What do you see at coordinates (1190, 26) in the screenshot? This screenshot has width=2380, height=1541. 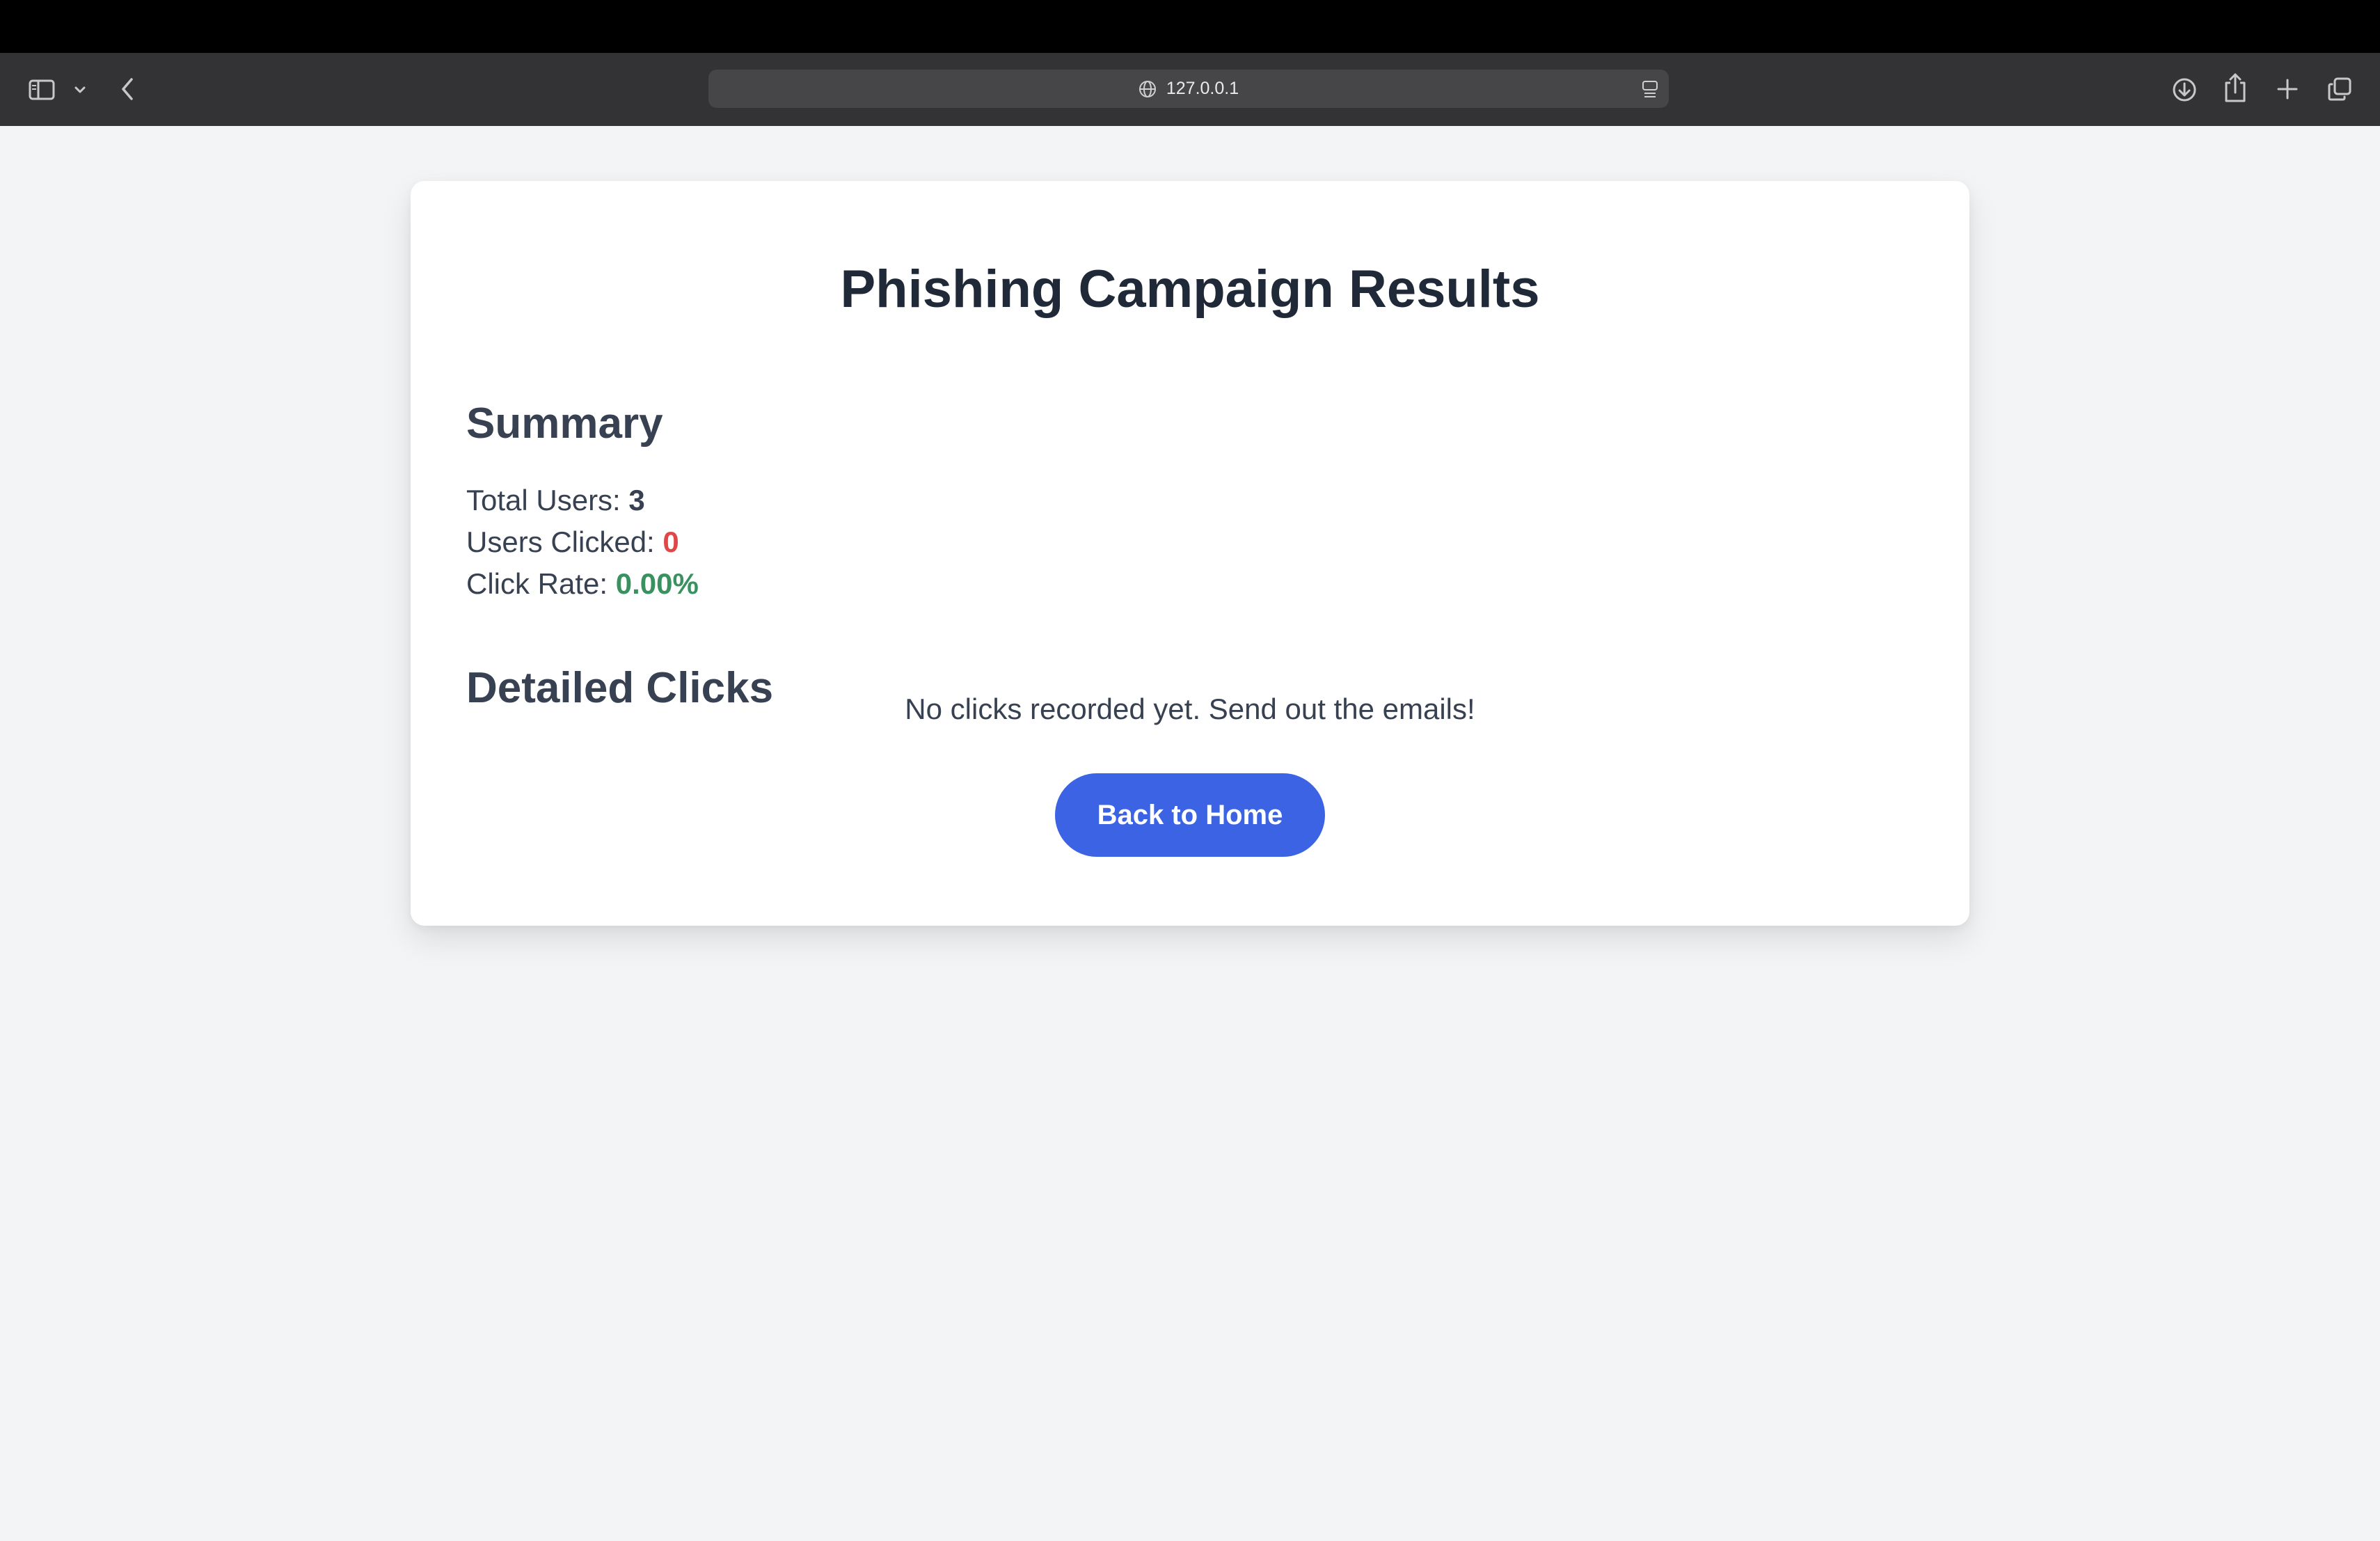 I see `screen-top-bar` at bounding box center [1190, 26].